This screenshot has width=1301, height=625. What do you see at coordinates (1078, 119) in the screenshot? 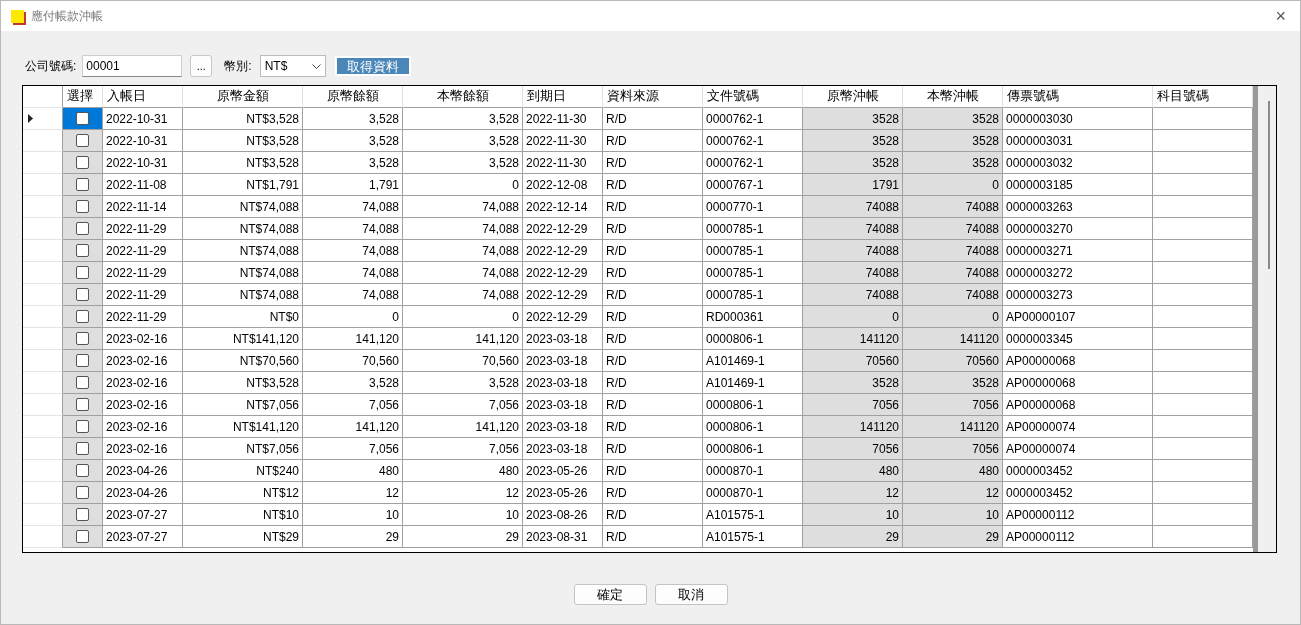
I see `table-cell: 0000003030` at bounding box center [1078, 119].